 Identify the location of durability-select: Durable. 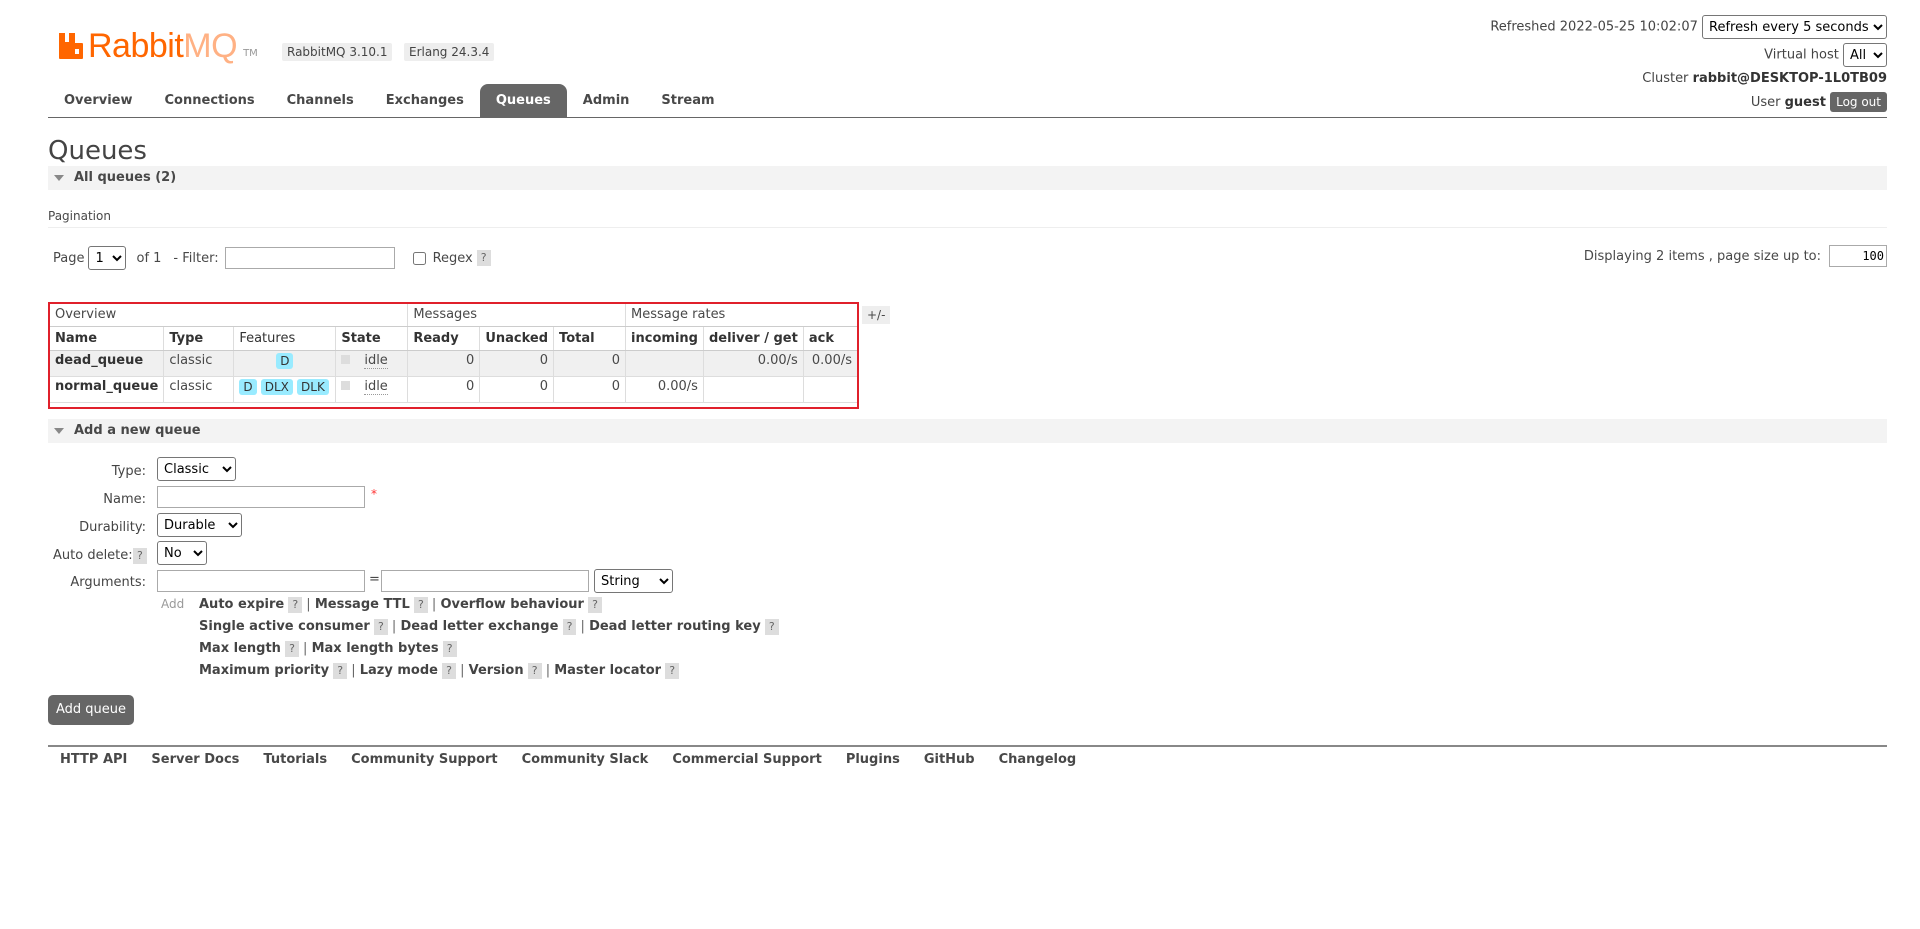
(199, 525).